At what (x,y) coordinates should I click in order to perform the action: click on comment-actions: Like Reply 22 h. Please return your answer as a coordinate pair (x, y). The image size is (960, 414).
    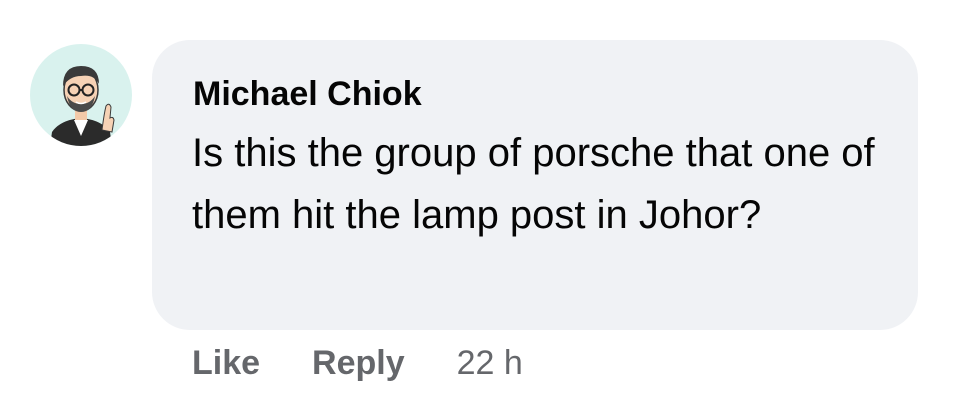
    Looking at the image, I should click on (357, 363).